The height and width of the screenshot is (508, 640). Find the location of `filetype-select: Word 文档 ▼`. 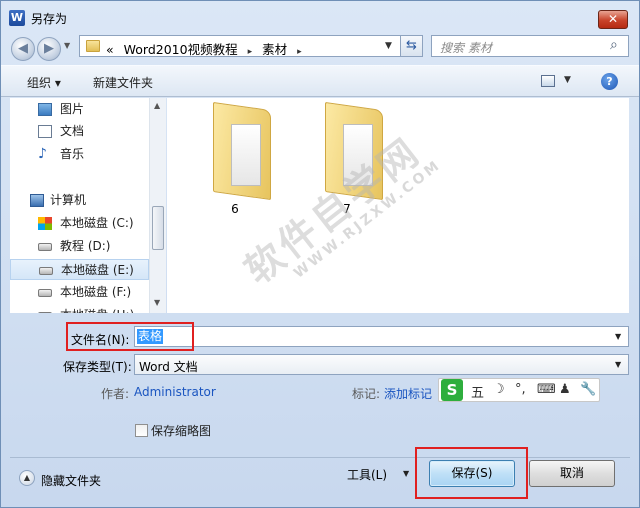

filetype-select: Word 文档 ▼ is located at coordinates (381, 364).